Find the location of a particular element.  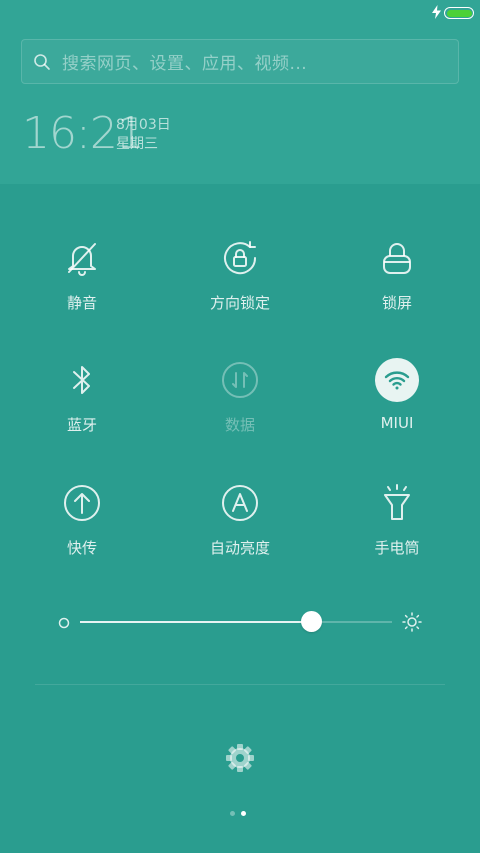

tile-rotation-lock: 方向锁定 is located at coordinates (240, 281).